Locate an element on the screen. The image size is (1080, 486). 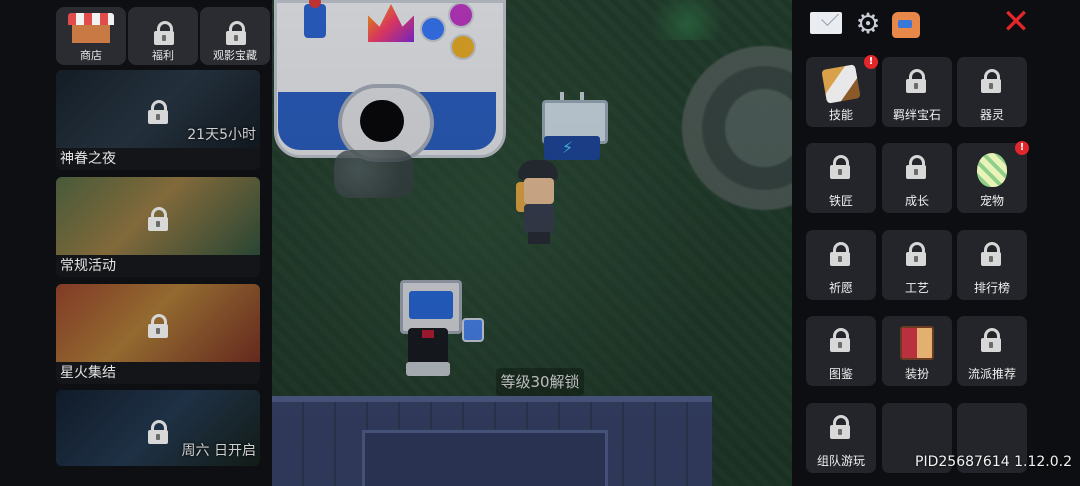
watch-treasure-label: 观影宝藏 is located at coordinates (235, 55).